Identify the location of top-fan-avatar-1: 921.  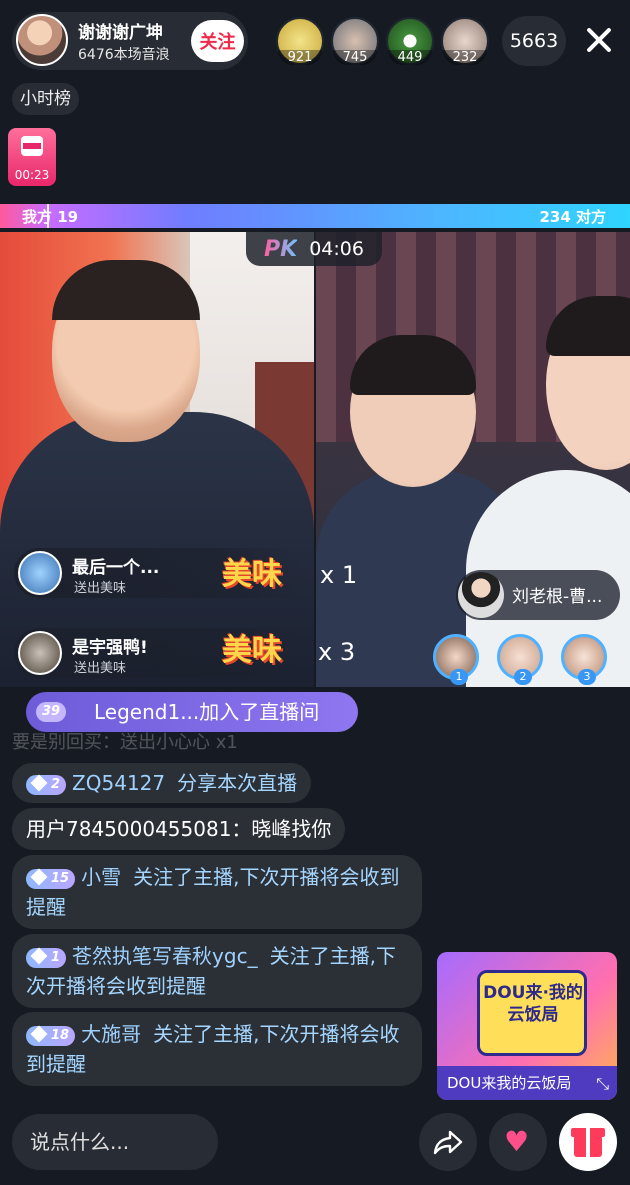
(300, 41).